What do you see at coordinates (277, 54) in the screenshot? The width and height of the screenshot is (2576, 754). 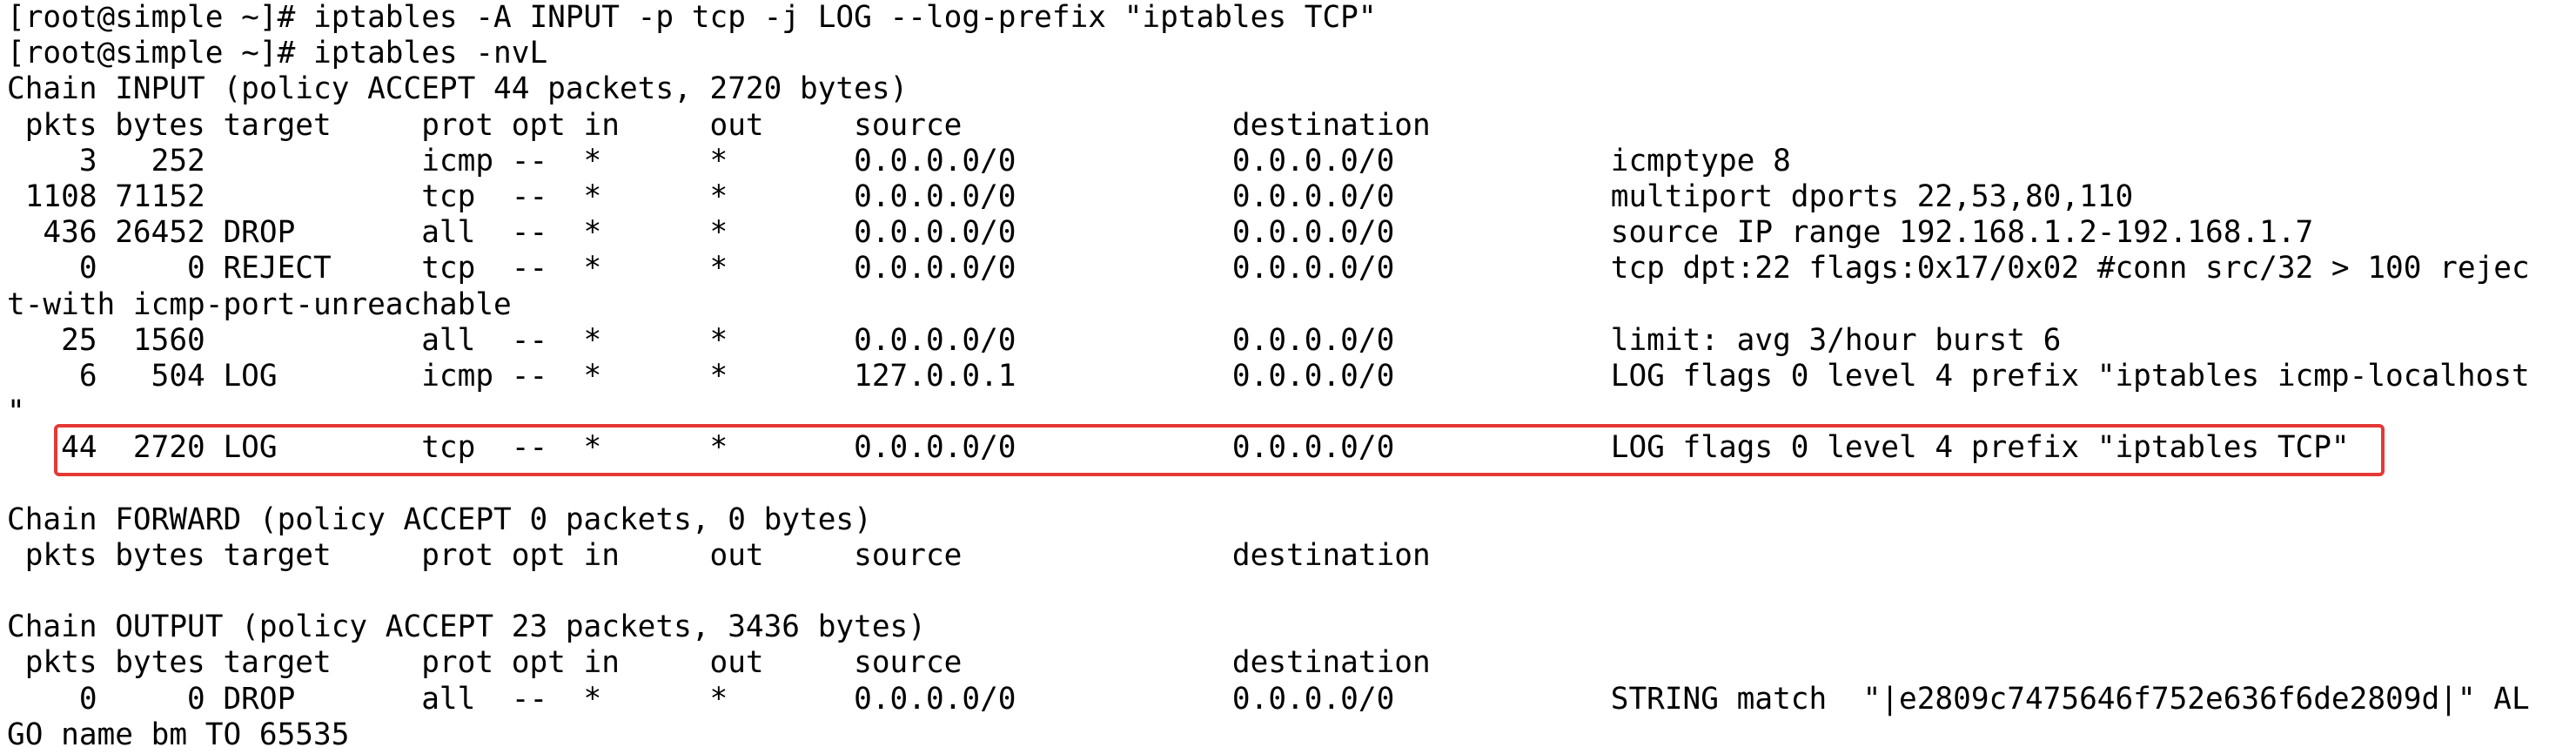 I see `terminal-line-command-list: [root@simple ~]# iptables -nvL` at bounding box center [277, 54].